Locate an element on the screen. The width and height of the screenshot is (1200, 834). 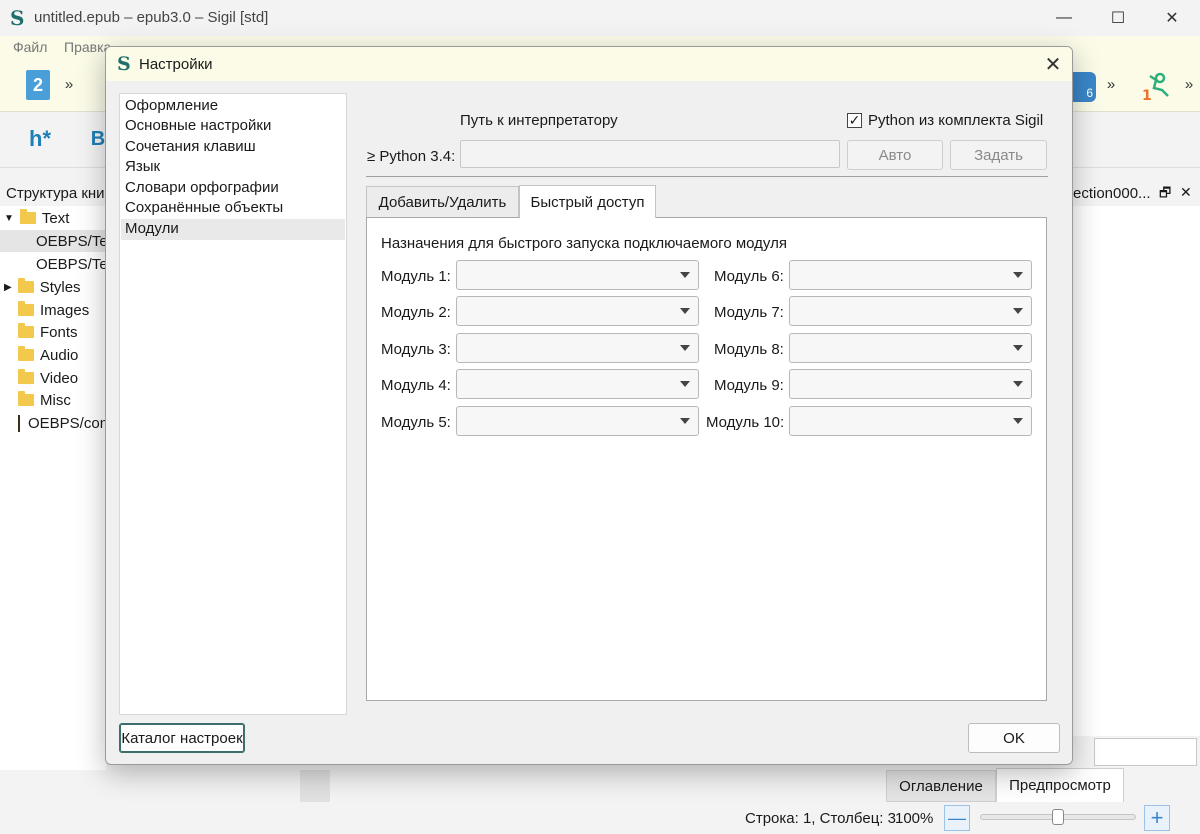
tab-quick-access: Быстрый доступ is located at coordinates (587, 201).